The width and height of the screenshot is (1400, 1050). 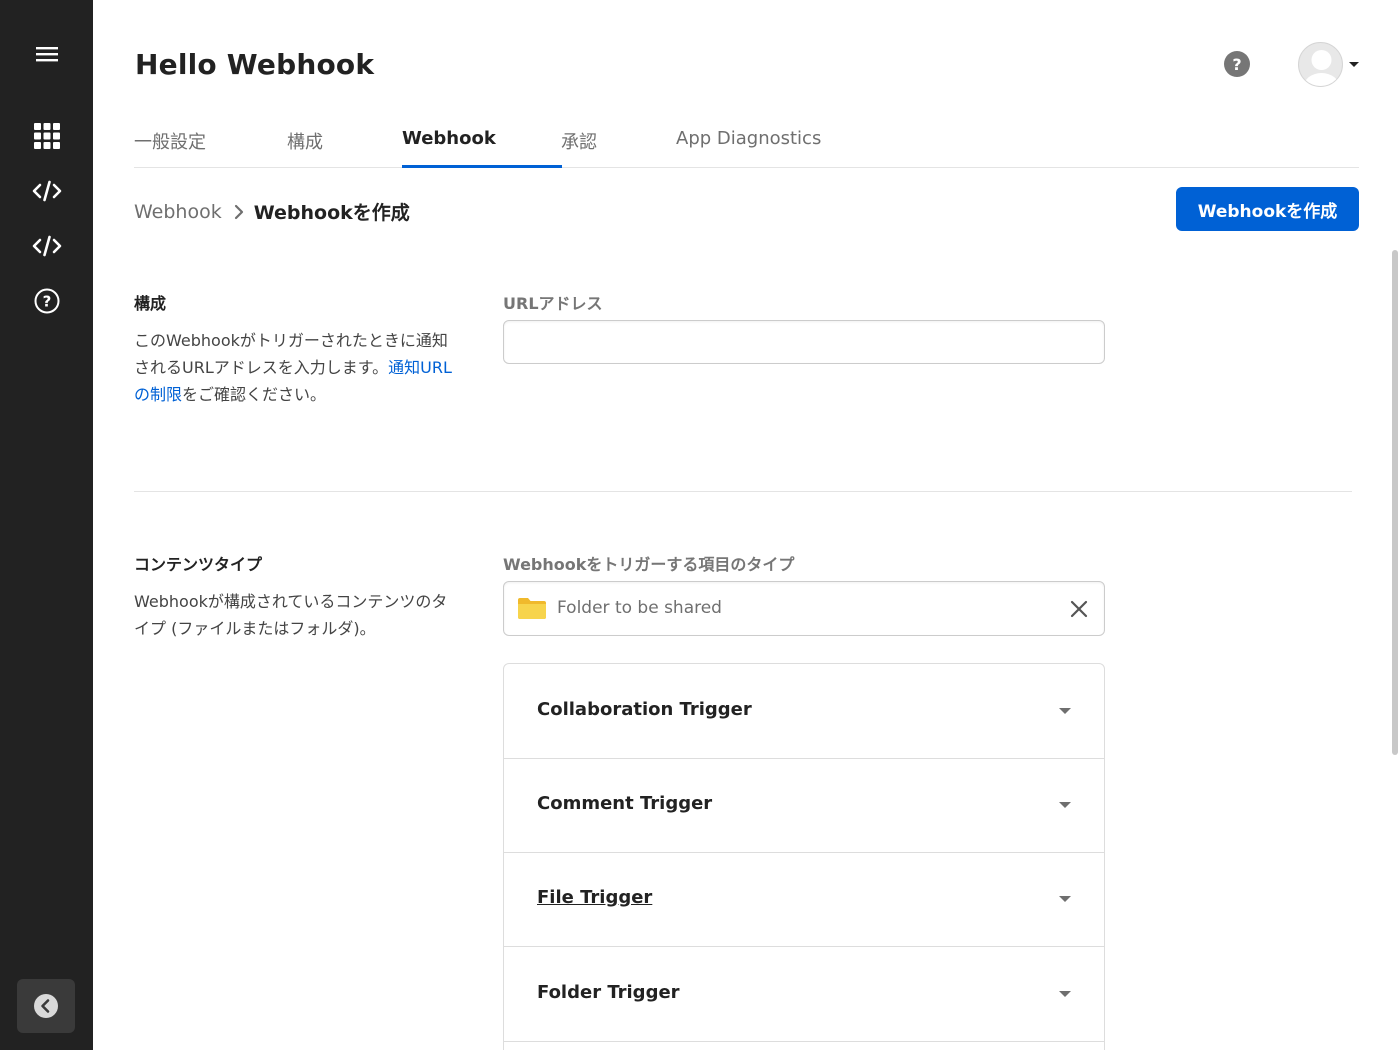 I want to click on content-type-description: Webhookが構成されているコンテンツのタイプ (ファイルまたはフォルダ)。, so click(x=291, y=615).